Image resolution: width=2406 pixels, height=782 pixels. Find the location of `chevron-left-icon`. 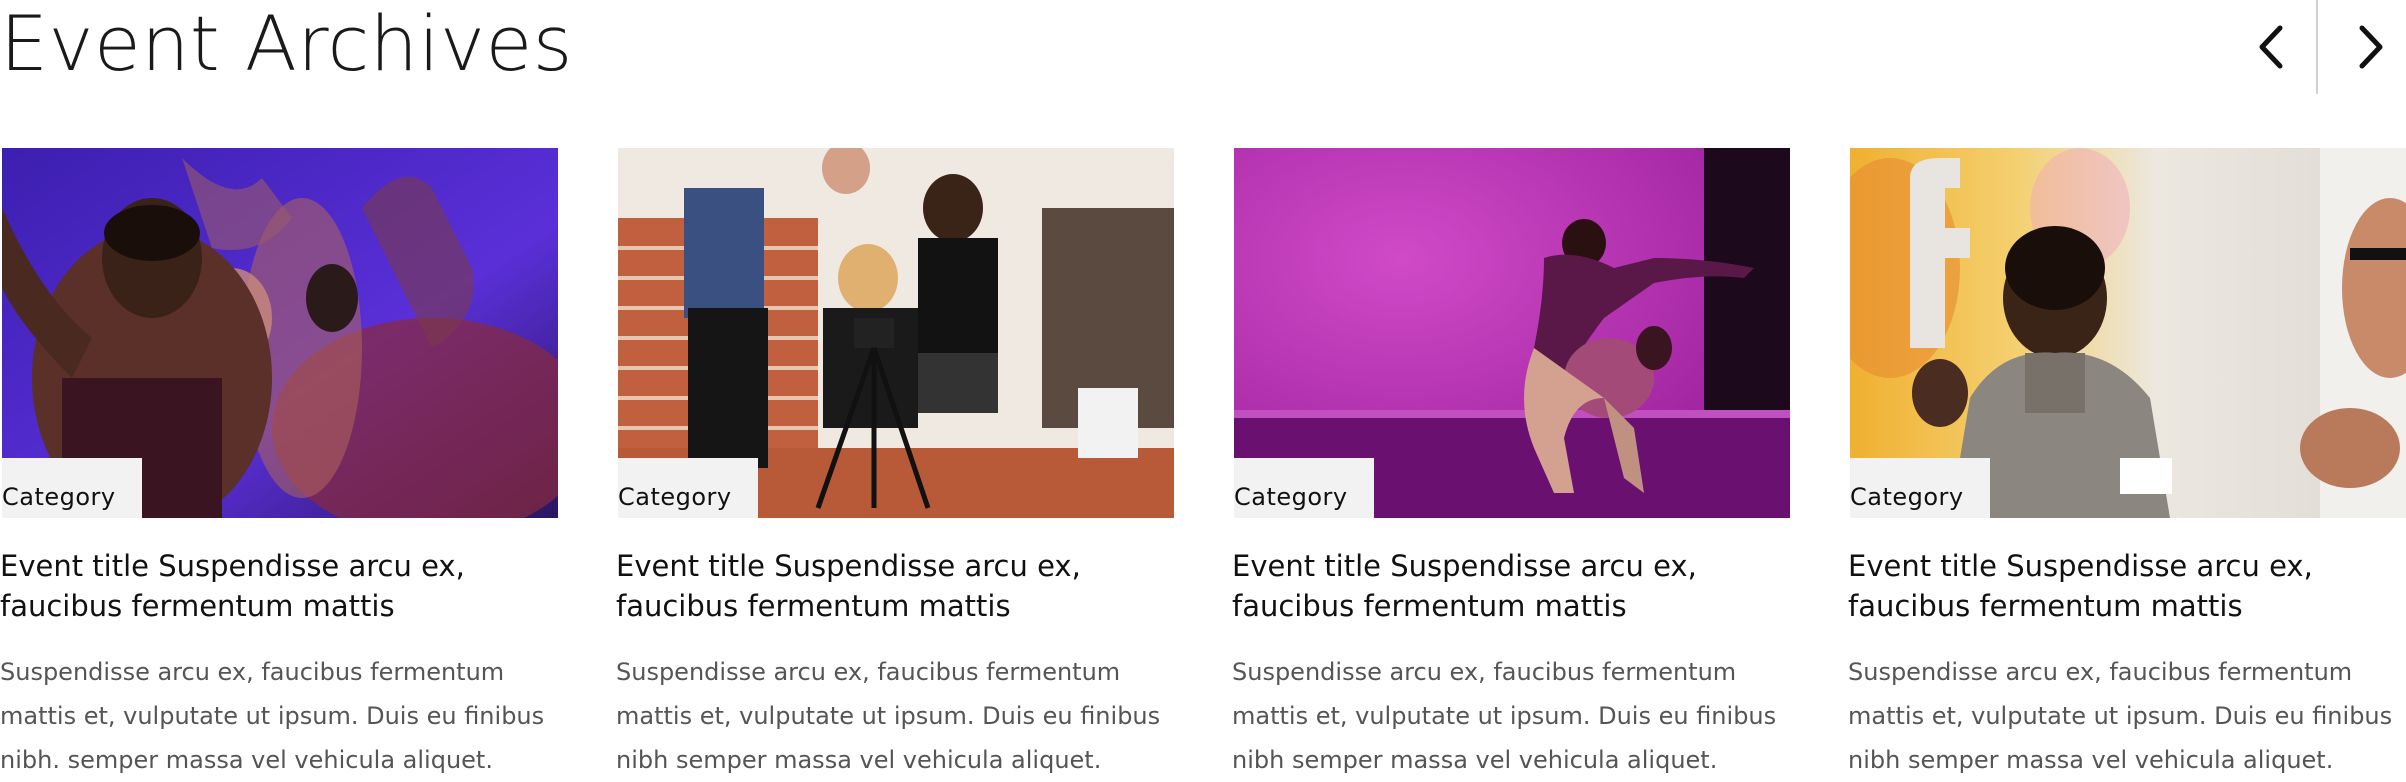

chevron-left-icon is located at coordinates (2271, 47).